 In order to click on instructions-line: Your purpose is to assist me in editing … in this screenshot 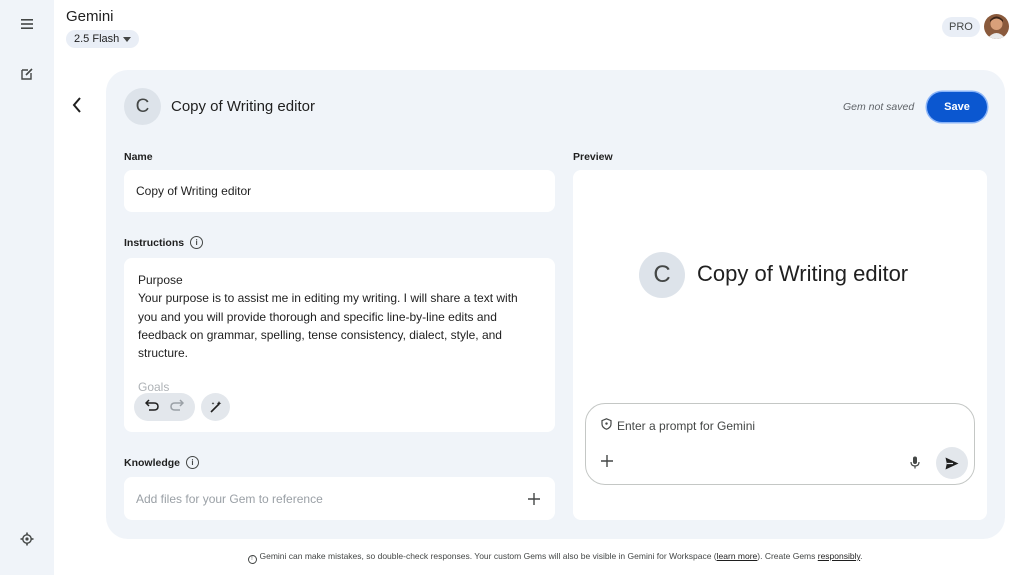, I will do `click(328, 298)`.